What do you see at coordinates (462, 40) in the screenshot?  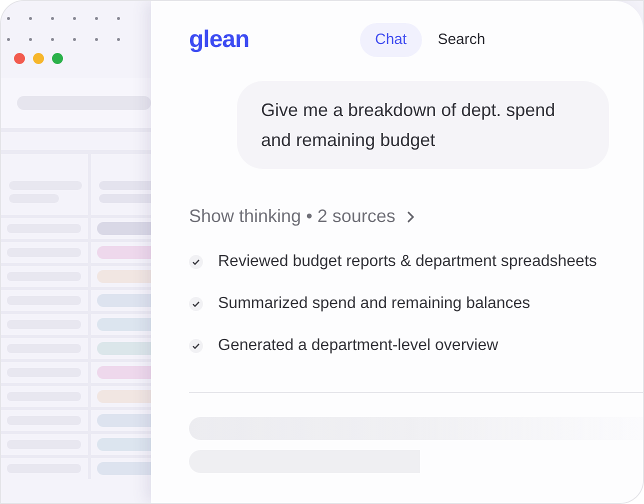 I see `tab: Search` at bounding box center [462, 40].